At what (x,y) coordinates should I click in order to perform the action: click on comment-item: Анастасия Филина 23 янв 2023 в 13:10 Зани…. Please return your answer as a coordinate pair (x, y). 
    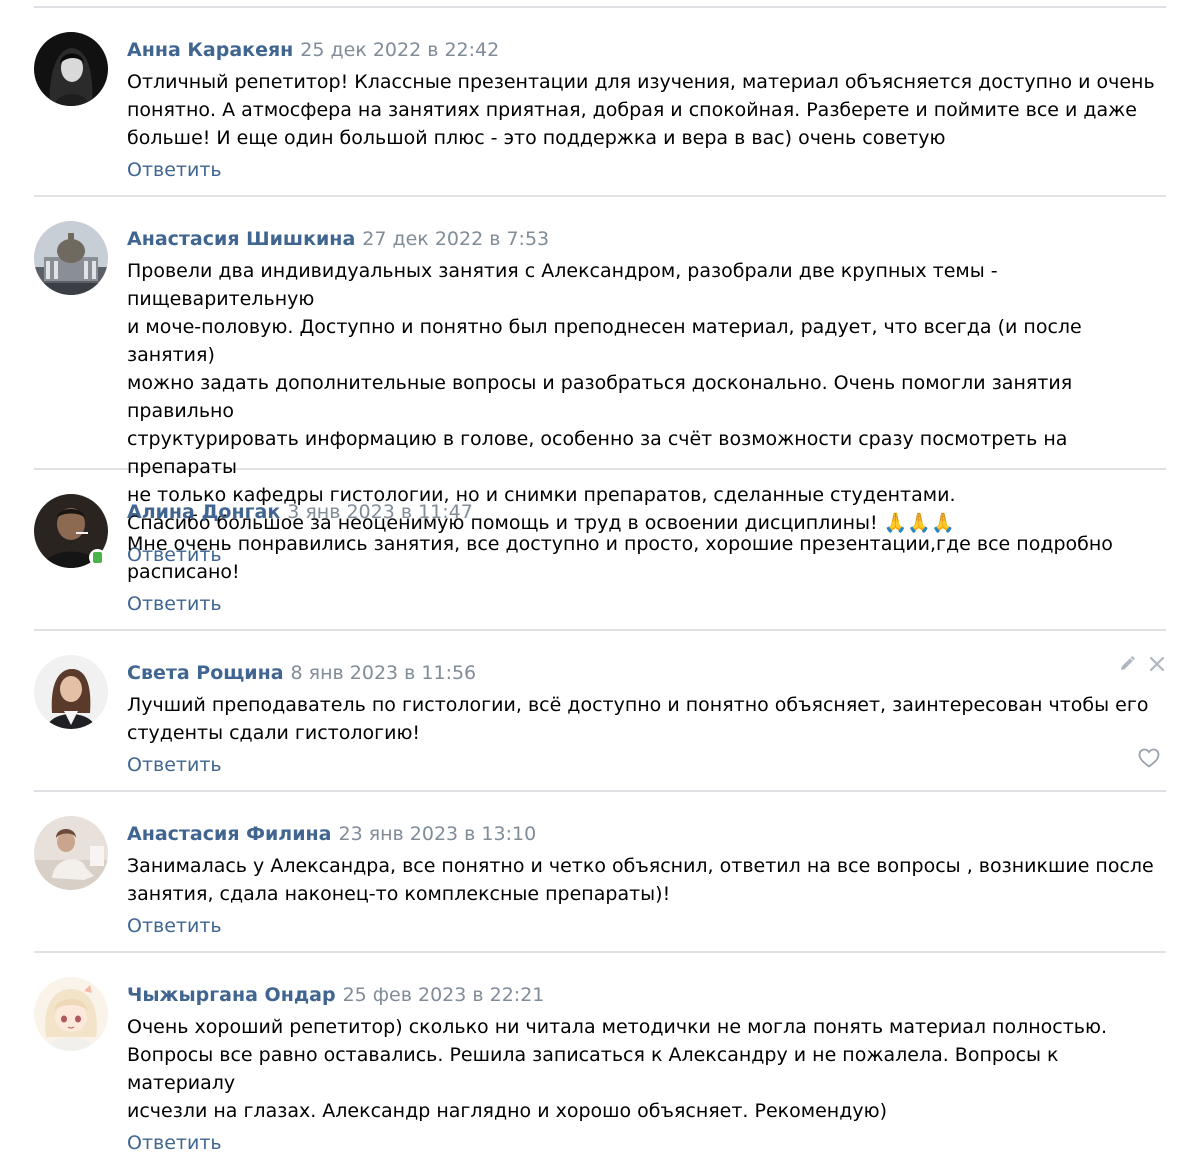
    Looking at the image, I should click on (600, 871).